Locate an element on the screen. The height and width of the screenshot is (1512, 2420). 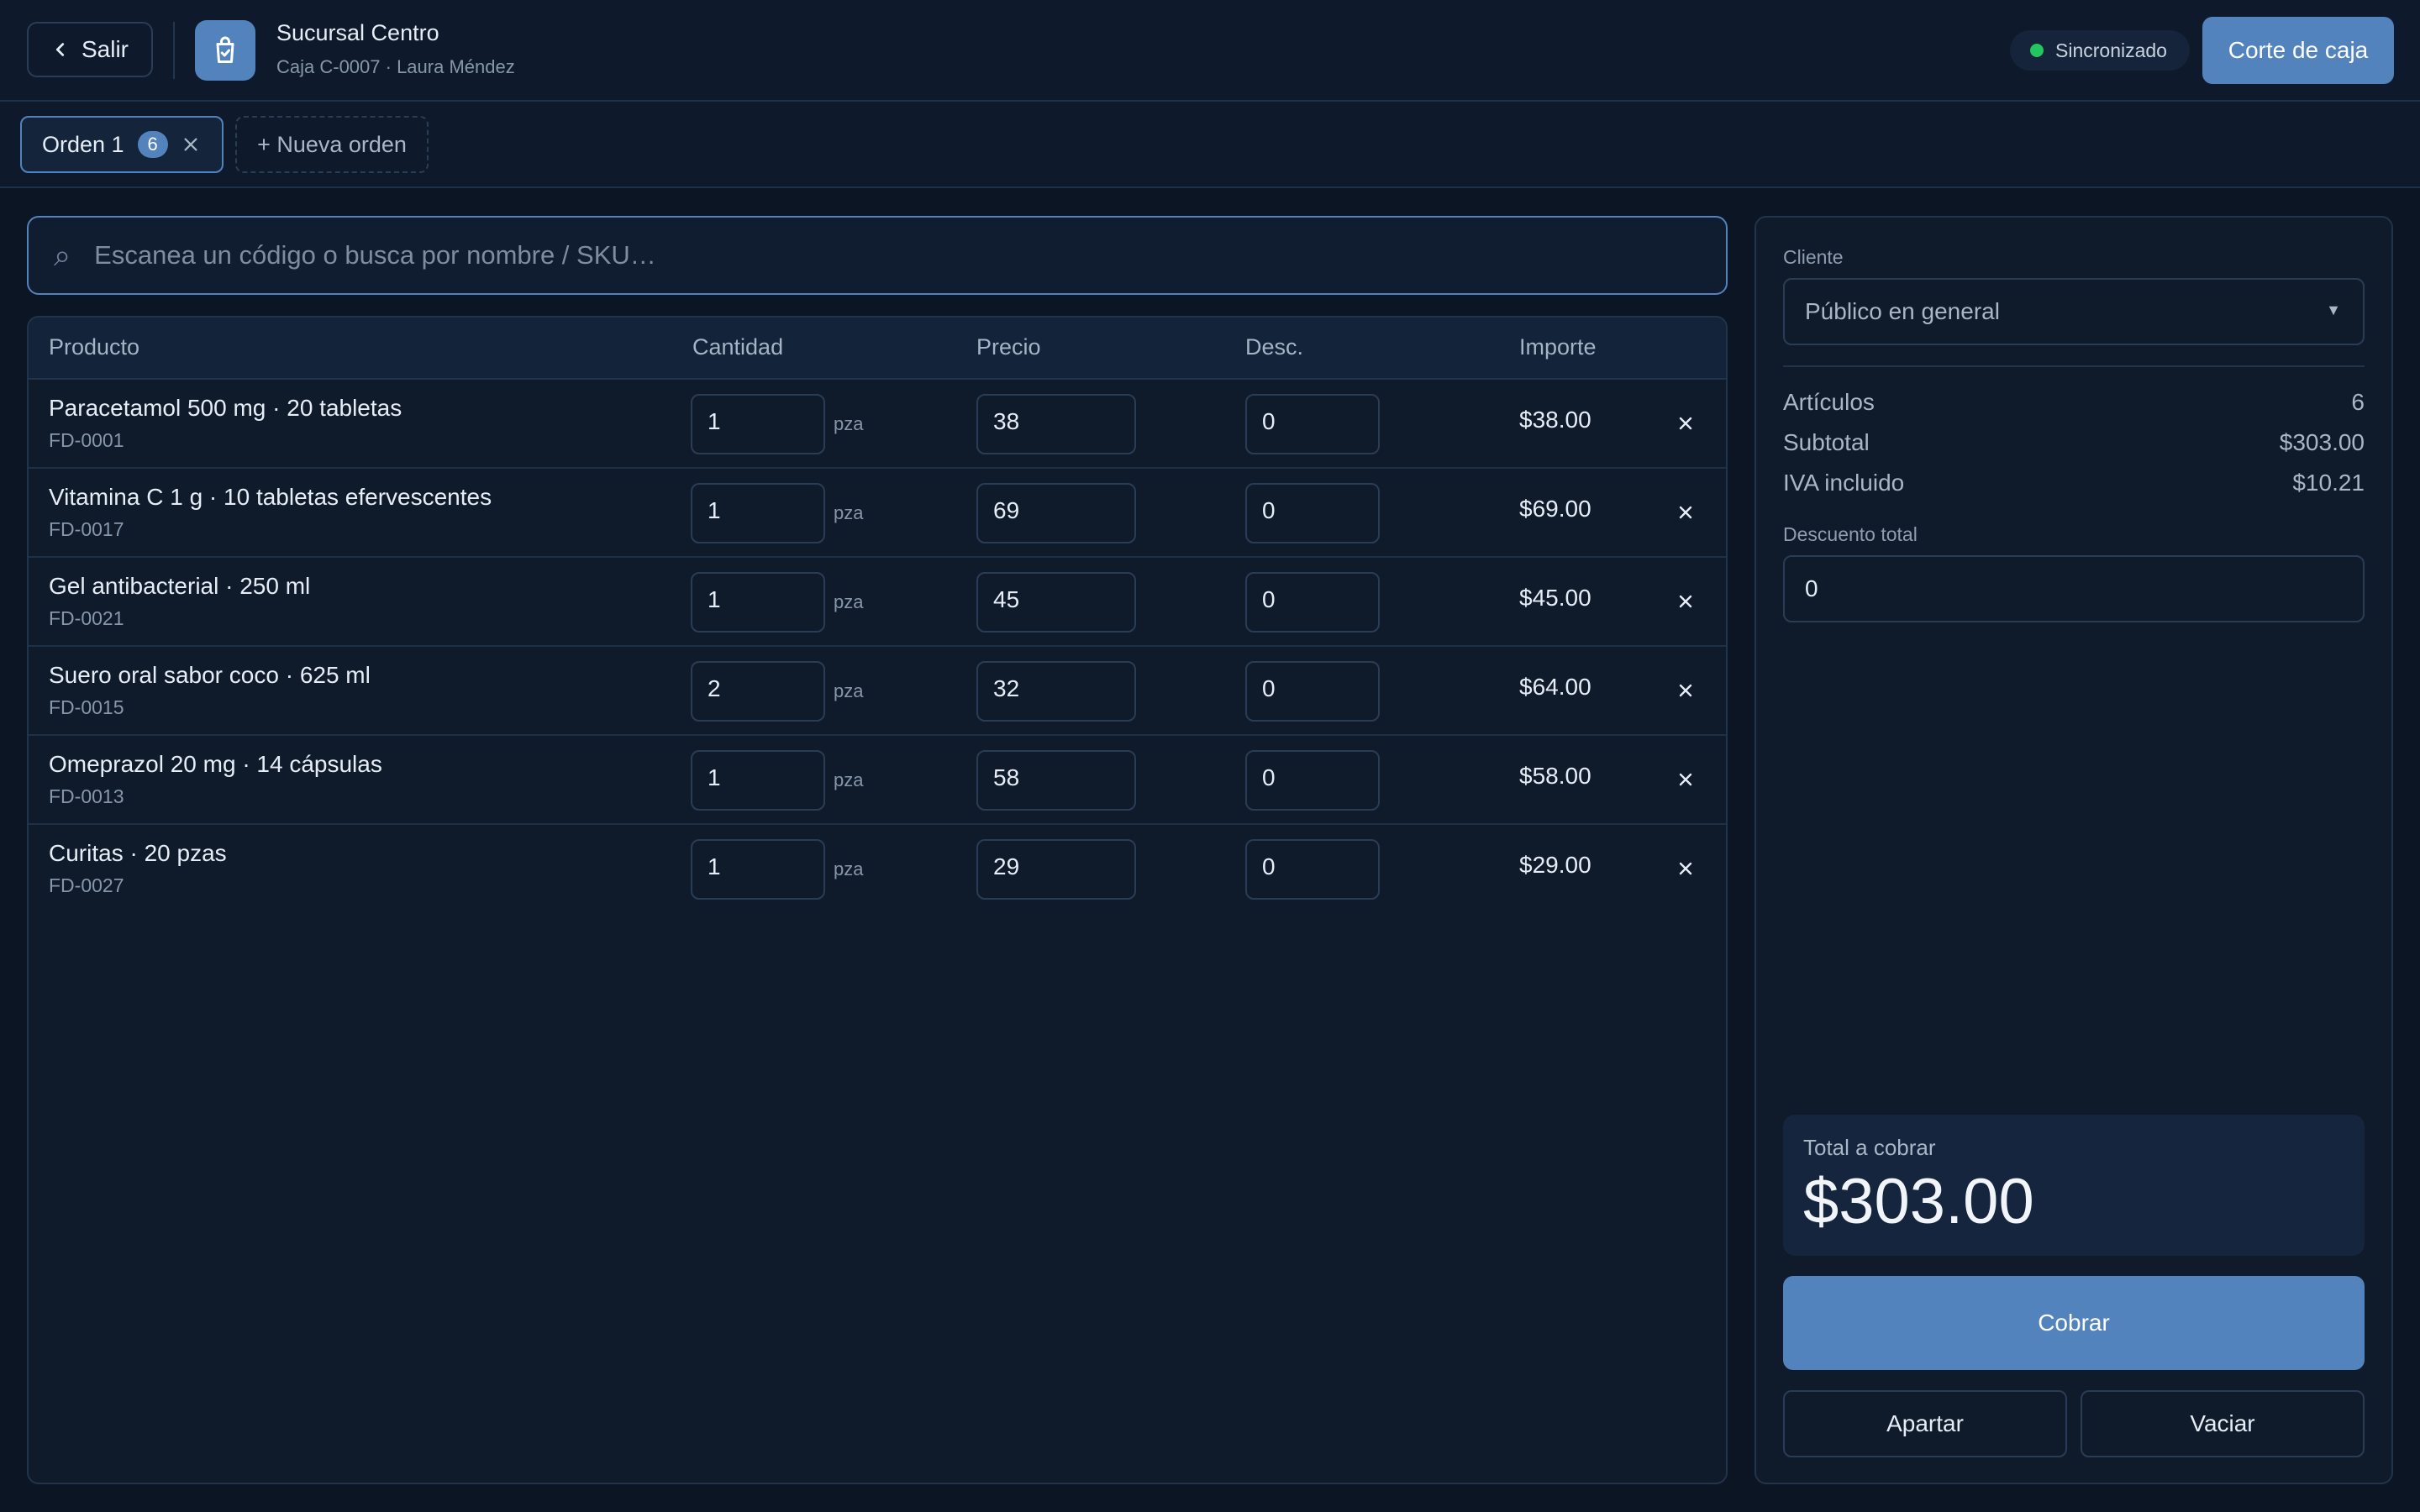
line-amount: $29.00 is located at coordinates (1555, 865).